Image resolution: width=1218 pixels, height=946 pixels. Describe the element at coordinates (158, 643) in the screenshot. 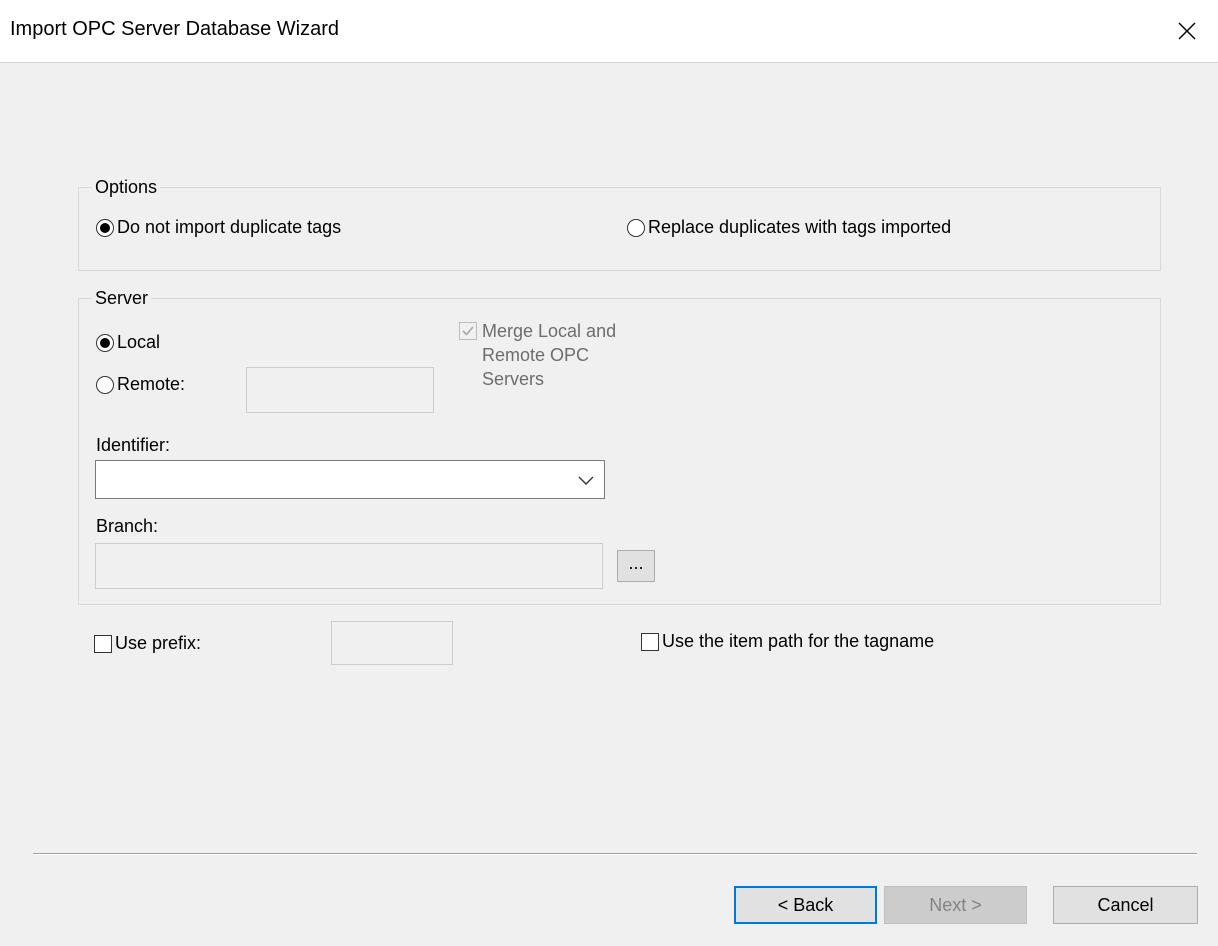

I see `use-prefix-label: Use prefix:` at that location.